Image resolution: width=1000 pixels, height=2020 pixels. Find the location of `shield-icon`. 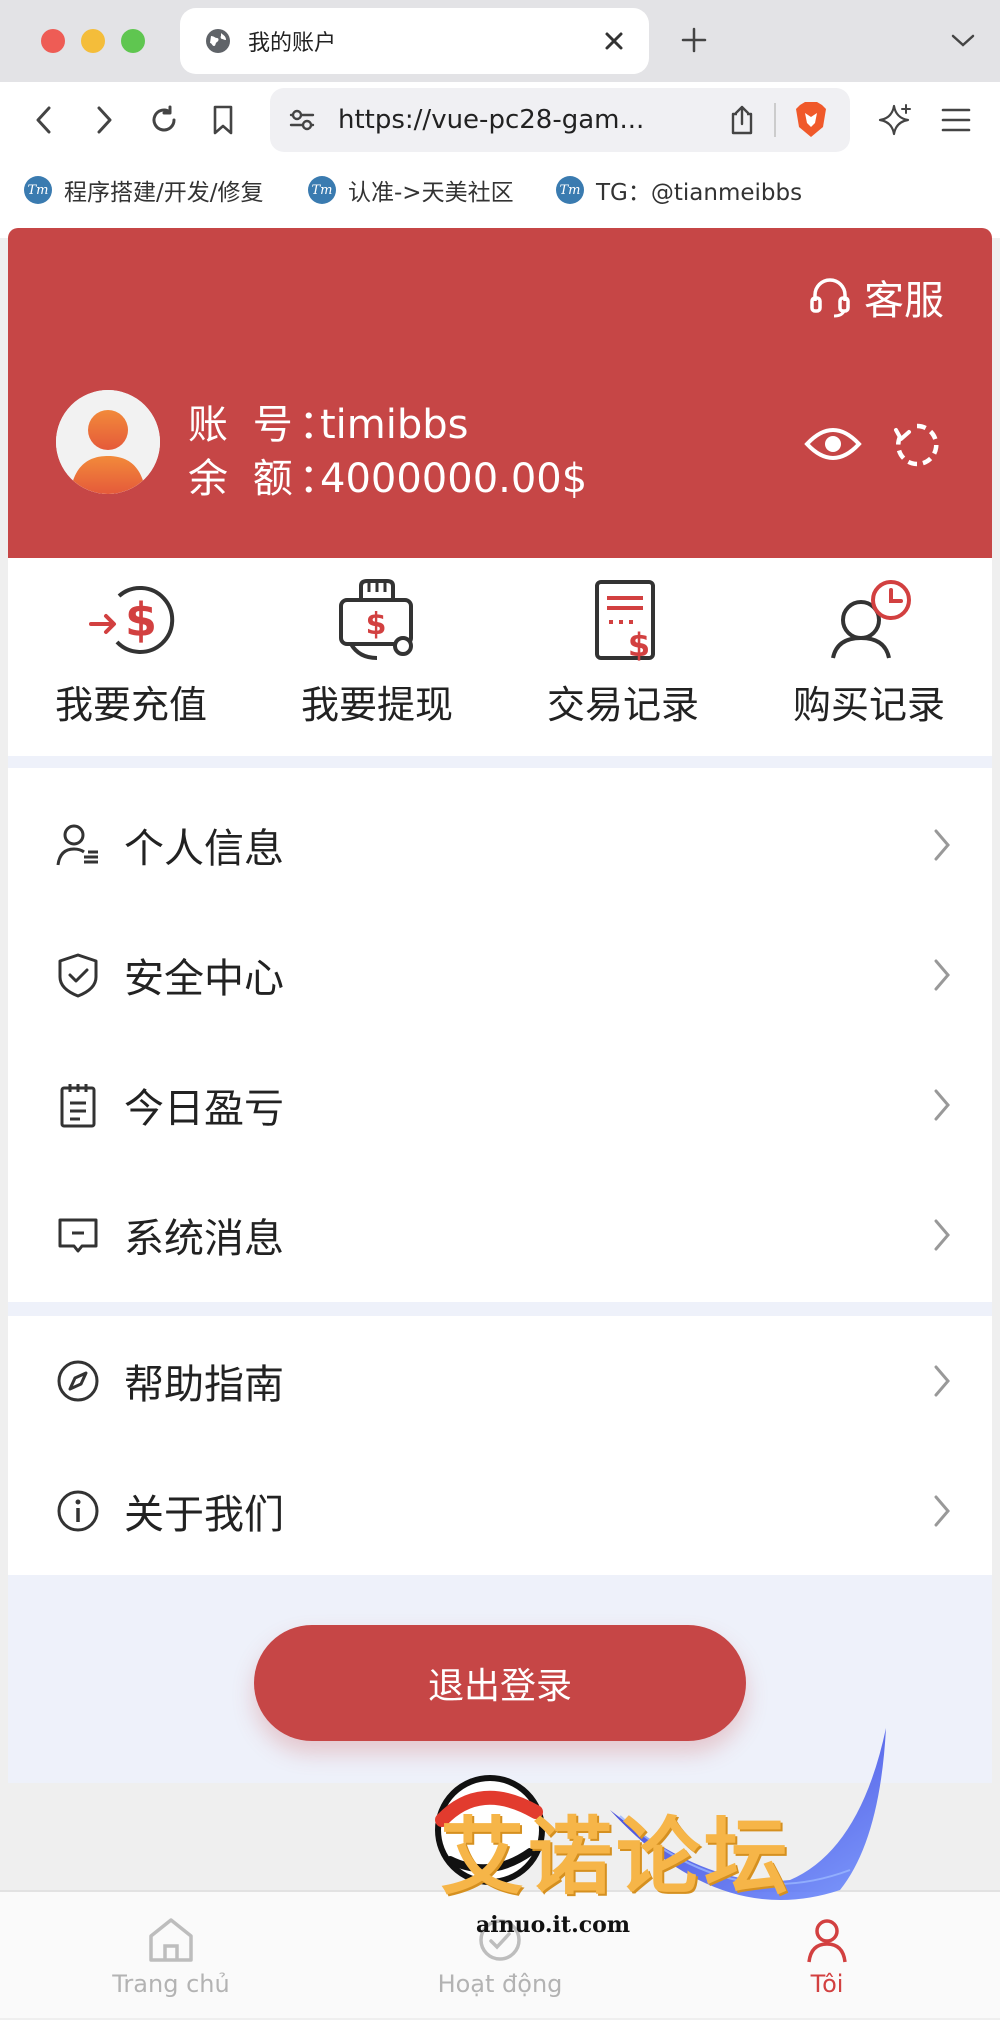

shield-icon is located at coordinates (78, 975).